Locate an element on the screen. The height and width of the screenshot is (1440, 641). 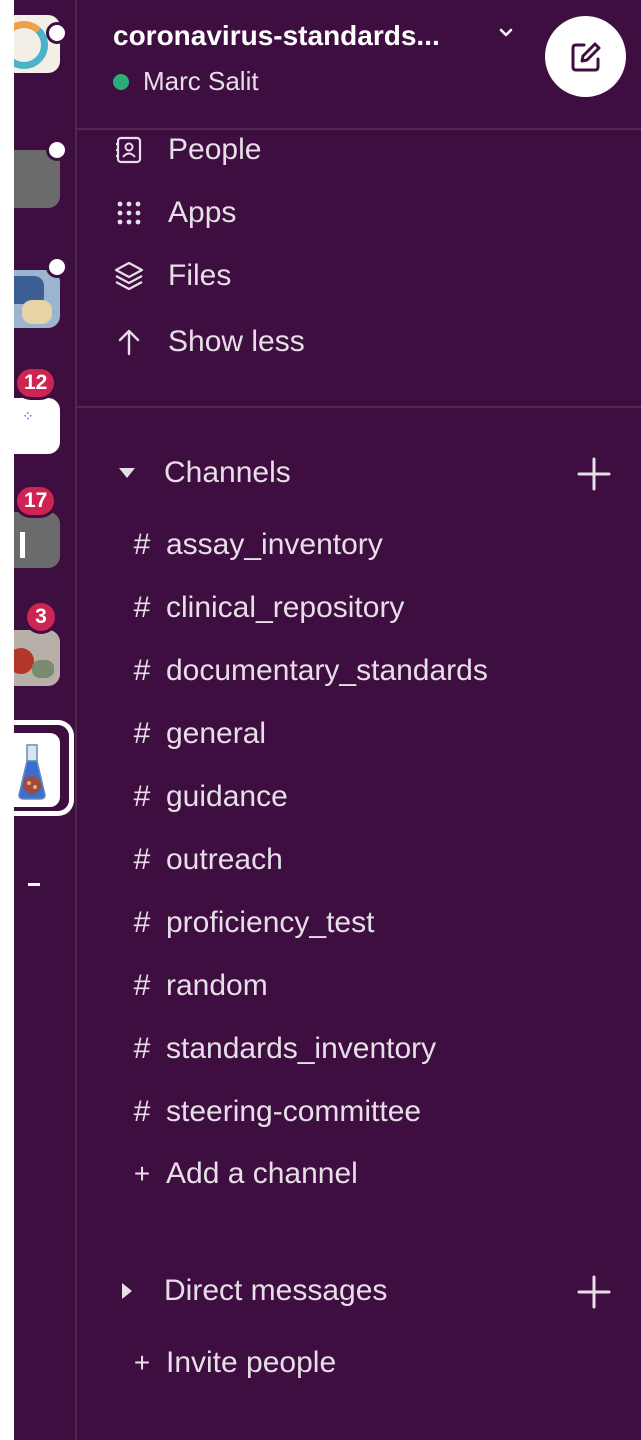
compose-button is located at coordinates (585, 56).